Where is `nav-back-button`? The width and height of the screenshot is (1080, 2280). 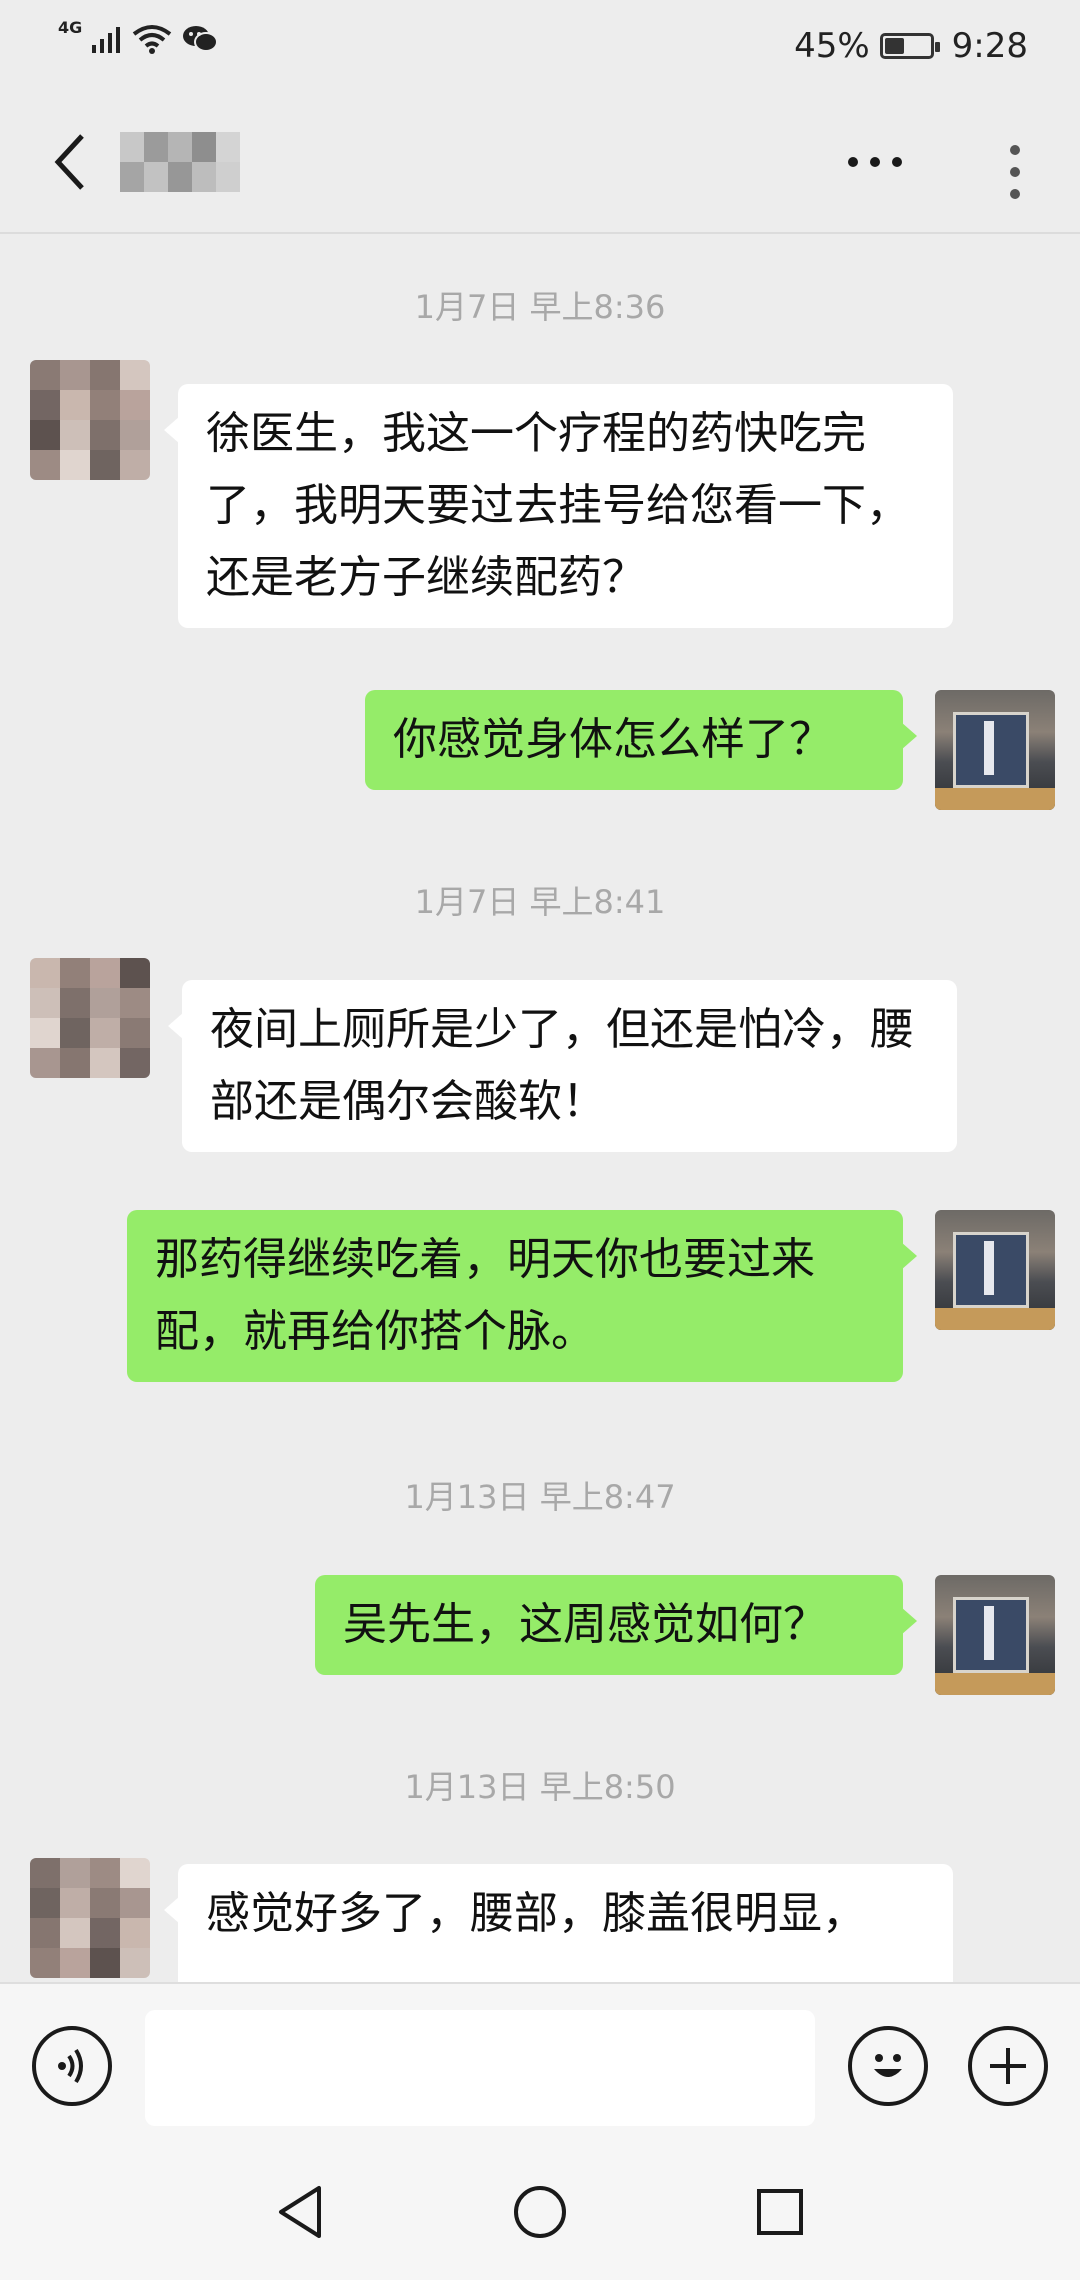
nav-back-button is located at coordinates (300, 2212).